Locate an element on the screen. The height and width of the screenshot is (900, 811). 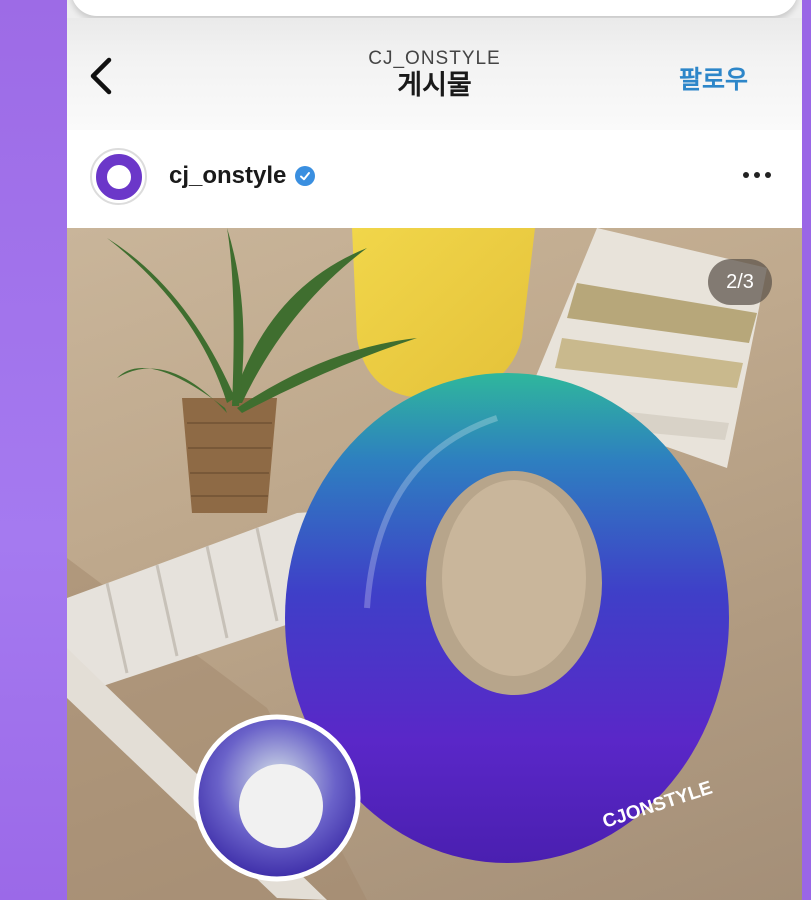
more-horizontal-icon is located at coordinates (757, 175).